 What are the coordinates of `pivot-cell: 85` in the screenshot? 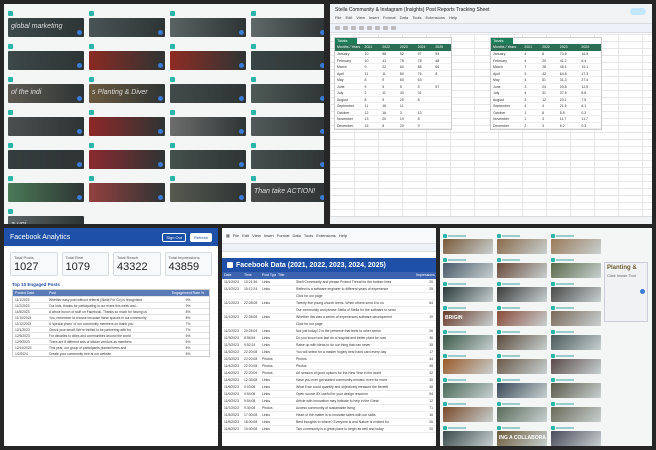 It's located at (425, 67).